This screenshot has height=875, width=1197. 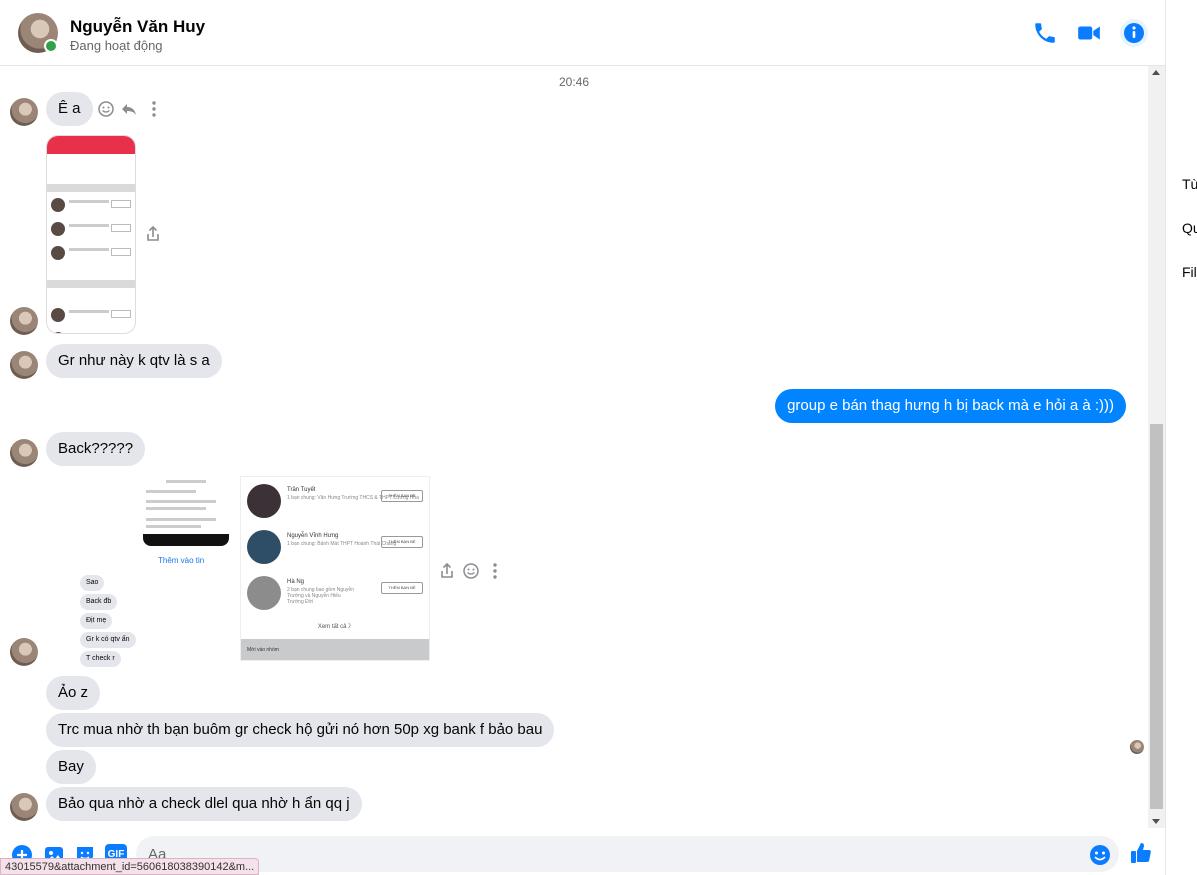 What do you see at coordinates (1100, 855) in the screenshot?
I see `emoji-icon` at bounding box center [1100, 855].